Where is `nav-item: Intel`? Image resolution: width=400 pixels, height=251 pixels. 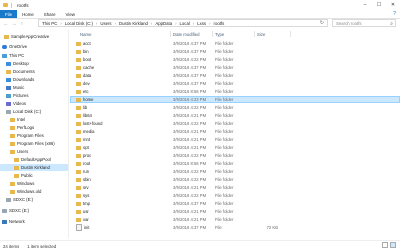 nav-item: Intel is located at coordinates (34, 119).